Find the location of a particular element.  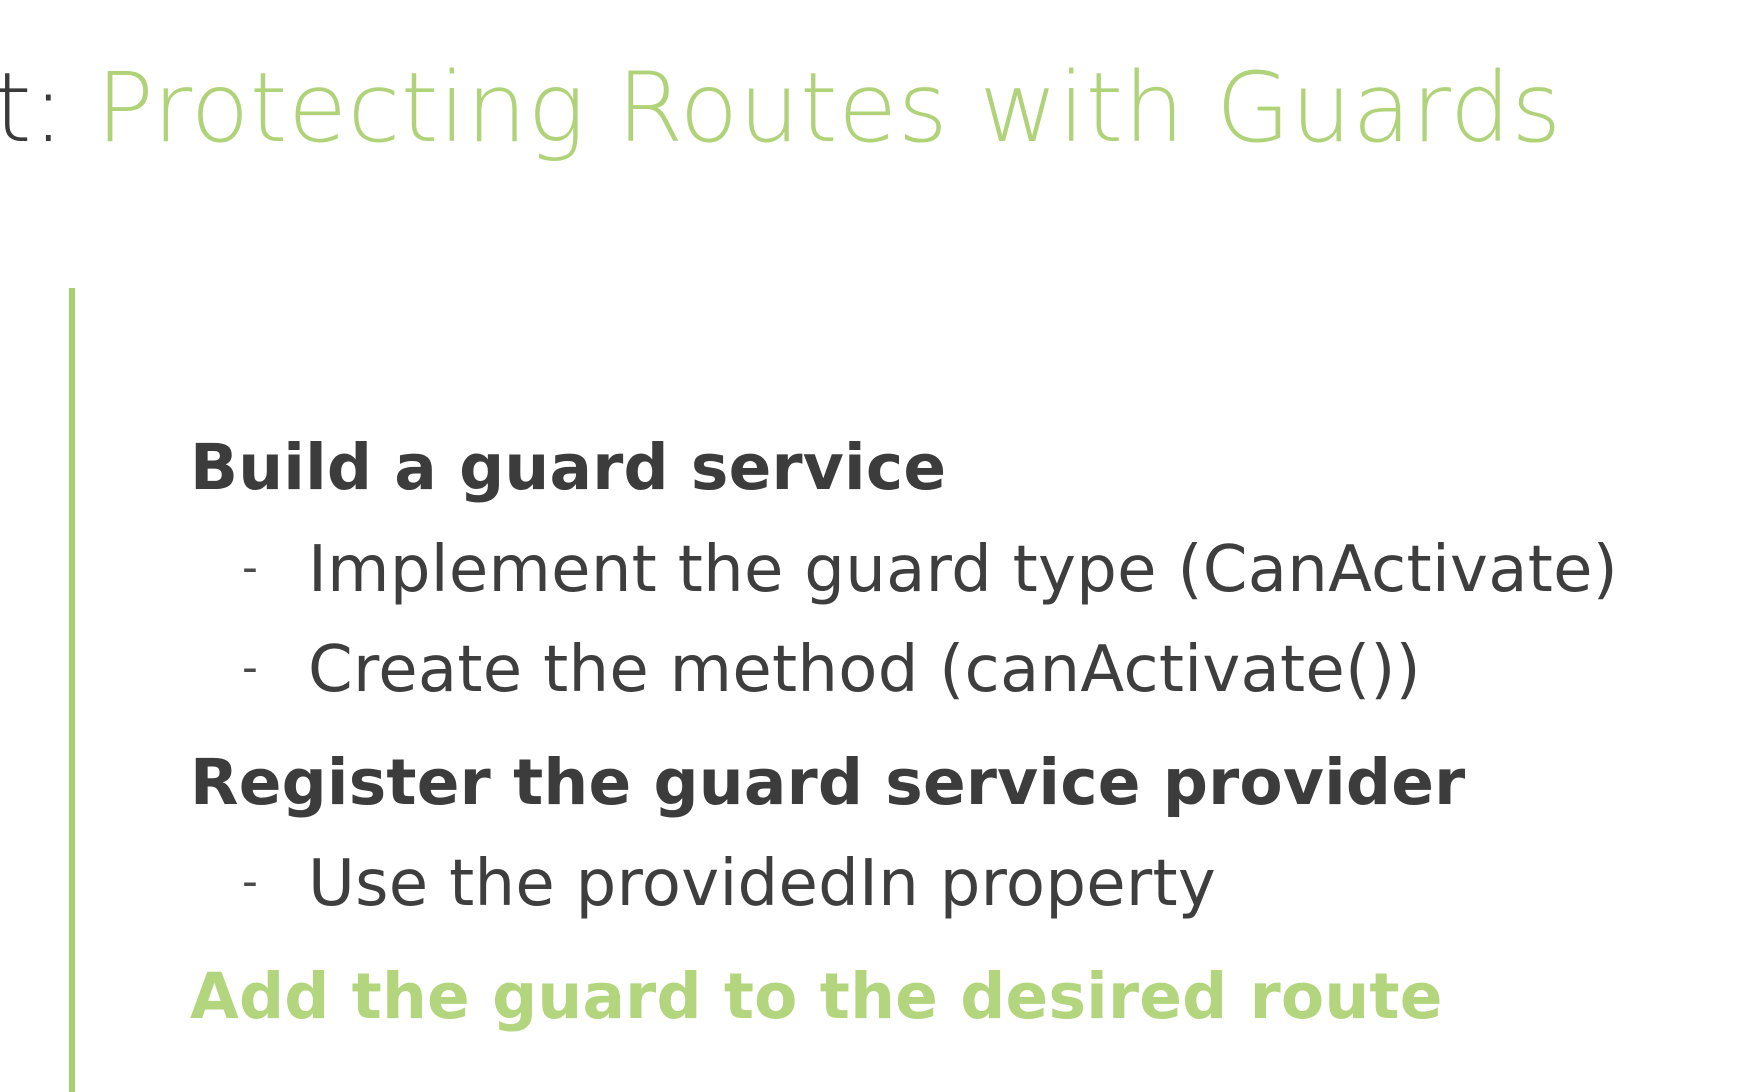

slide-title-prefix: t: is located at coordinates (48, 108).